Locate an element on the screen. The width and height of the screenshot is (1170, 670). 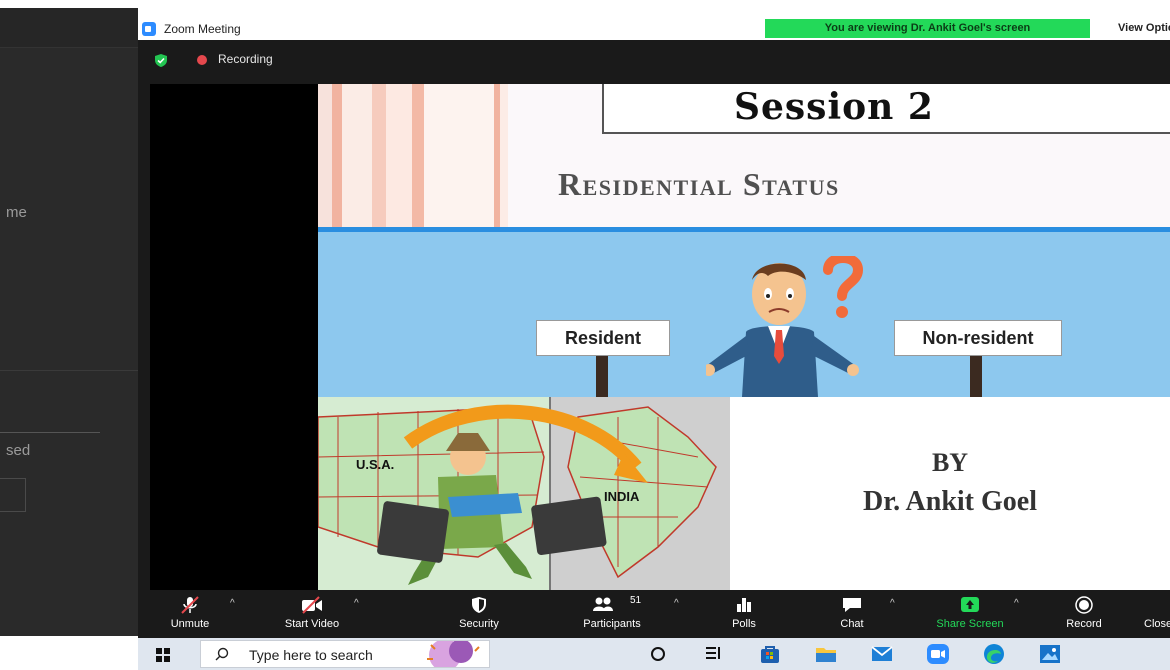
polls-icon is located at coordinates (744, 605).